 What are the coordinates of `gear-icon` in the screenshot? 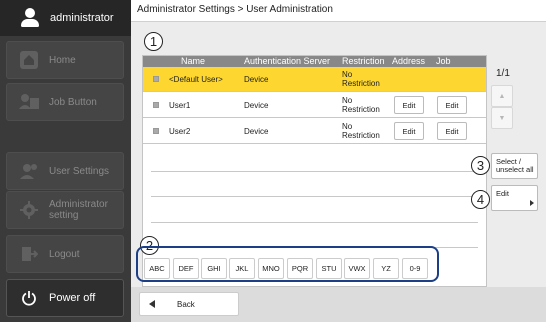 It's located at (29, 210).